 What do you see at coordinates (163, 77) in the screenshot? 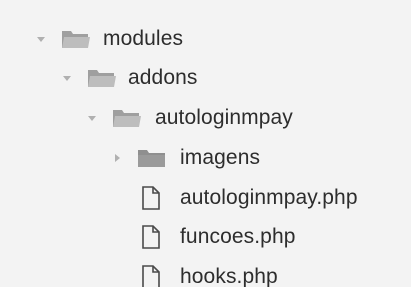
I see `tree-item-label: addons` at bounding box center [163, 77].